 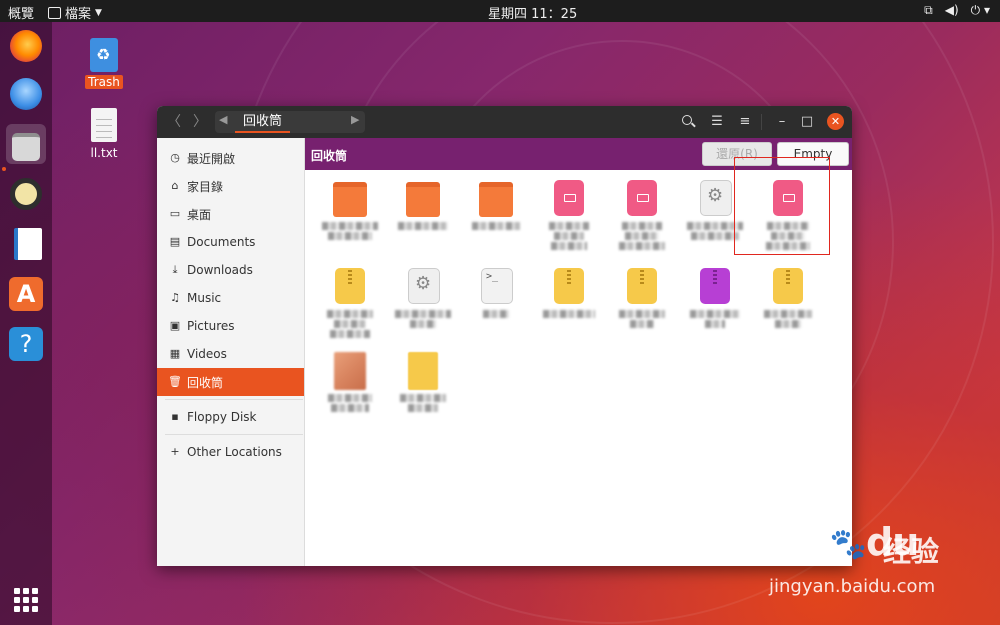 What do you see at coordinates (355, 119) in the screenshot?
I see `path-scroll-right-icon: ▶` at bounding box center [355, 119].